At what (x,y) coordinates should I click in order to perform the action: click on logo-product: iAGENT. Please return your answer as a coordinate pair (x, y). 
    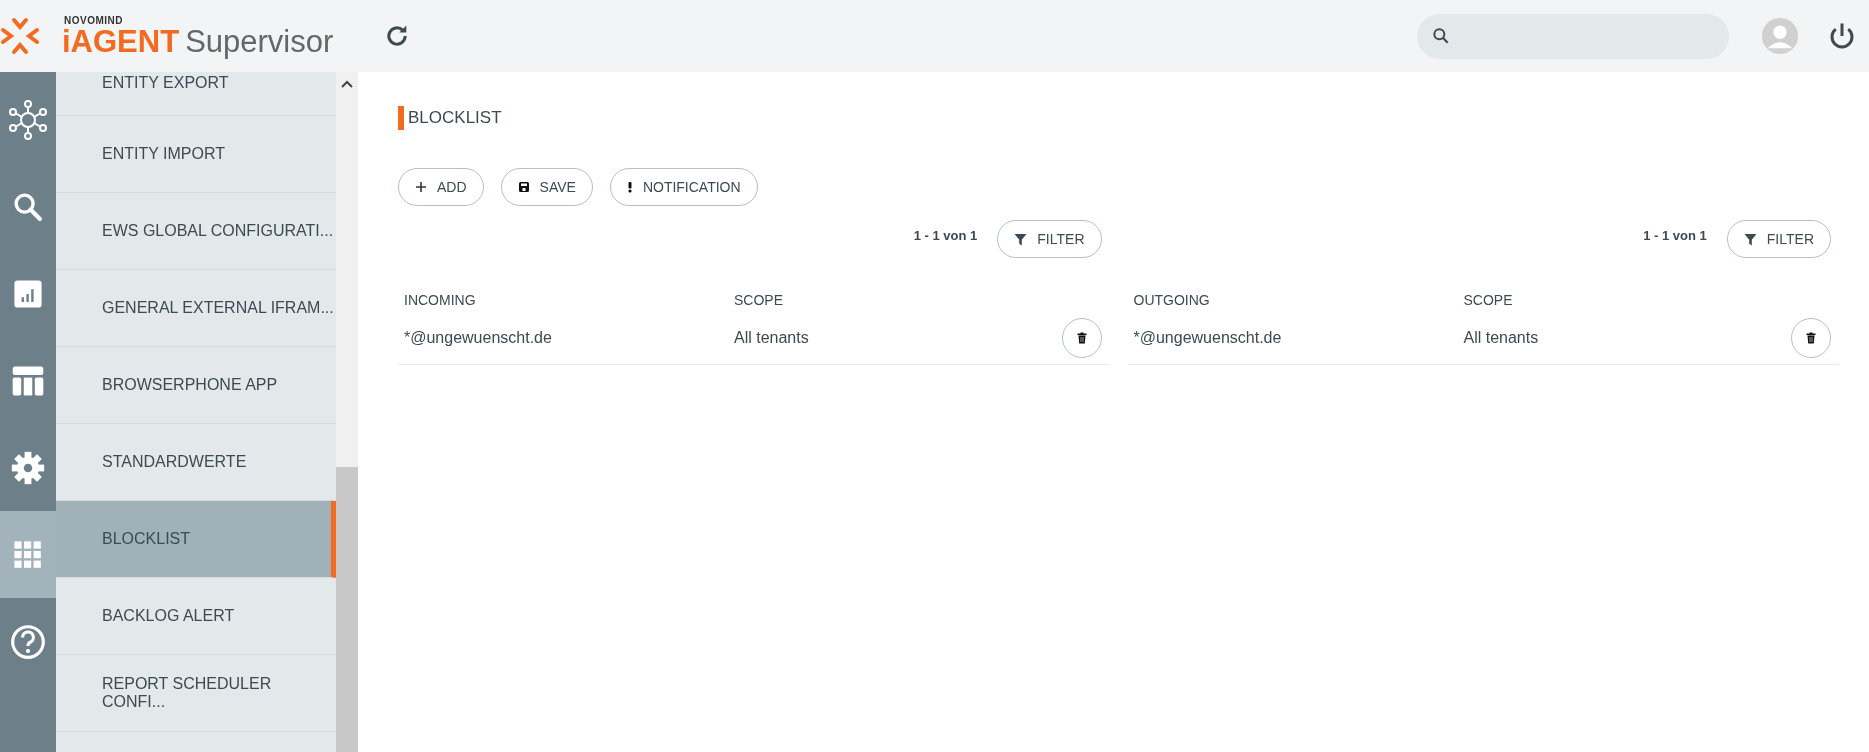
    Looking at the image, I should click on (121, 41).